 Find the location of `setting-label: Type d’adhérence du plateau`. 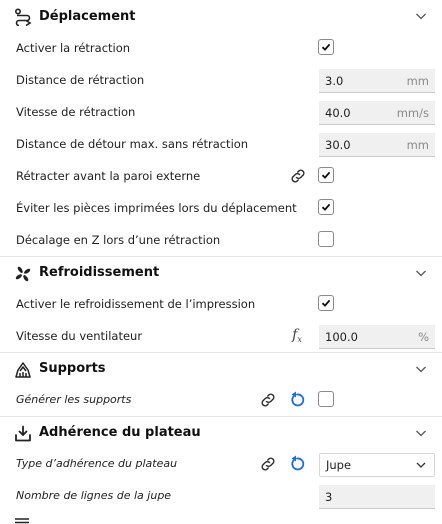

setting-label: Type d’adhérence du plateau is located at coordinates (97, 463).